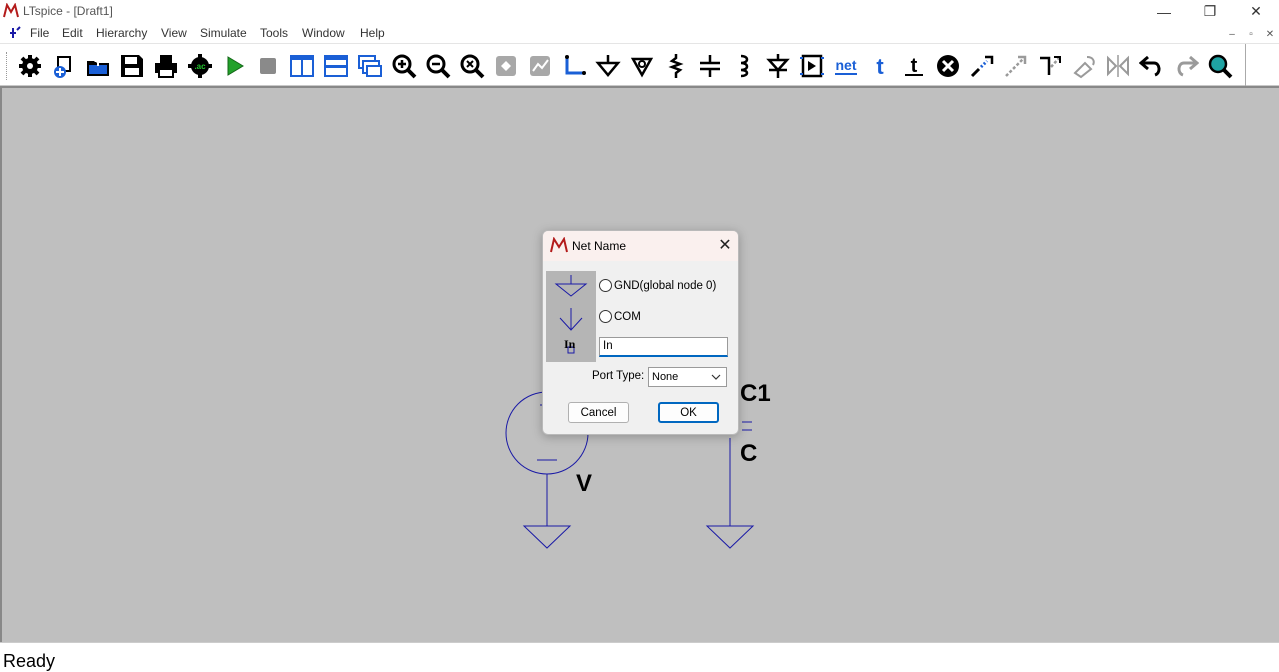 The image size is (1279, 672). I want to click on menu-help: Help, so click(372, 33).